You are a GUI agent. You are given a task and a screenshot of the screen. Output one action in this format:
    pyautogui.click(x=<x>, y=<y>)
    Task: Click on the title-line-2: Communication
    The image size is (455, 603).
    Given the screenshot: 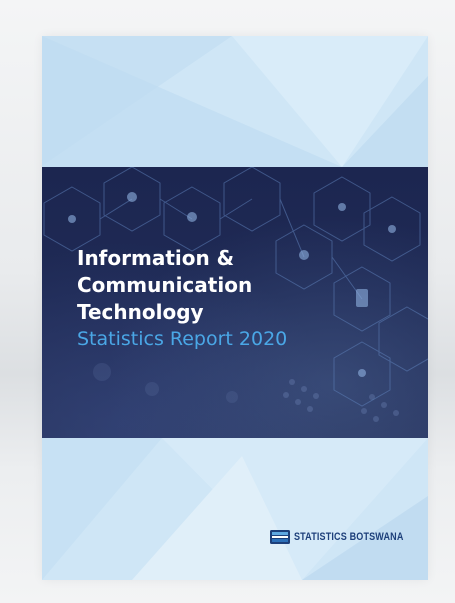 What is the action you would take?
    pyautogui.click(x=165, y=285)
    